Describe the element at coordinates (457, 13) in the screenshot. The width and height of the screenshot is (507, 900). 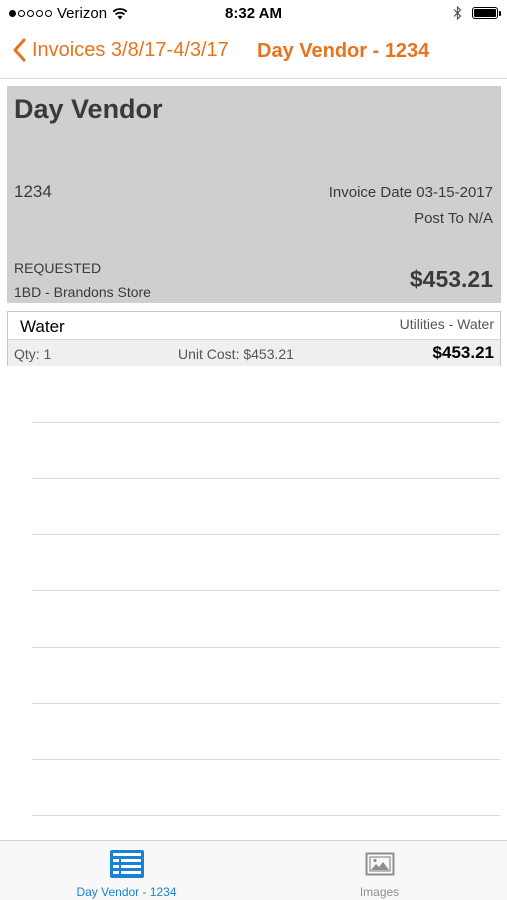
I see `bluetooth-icon` at that location.